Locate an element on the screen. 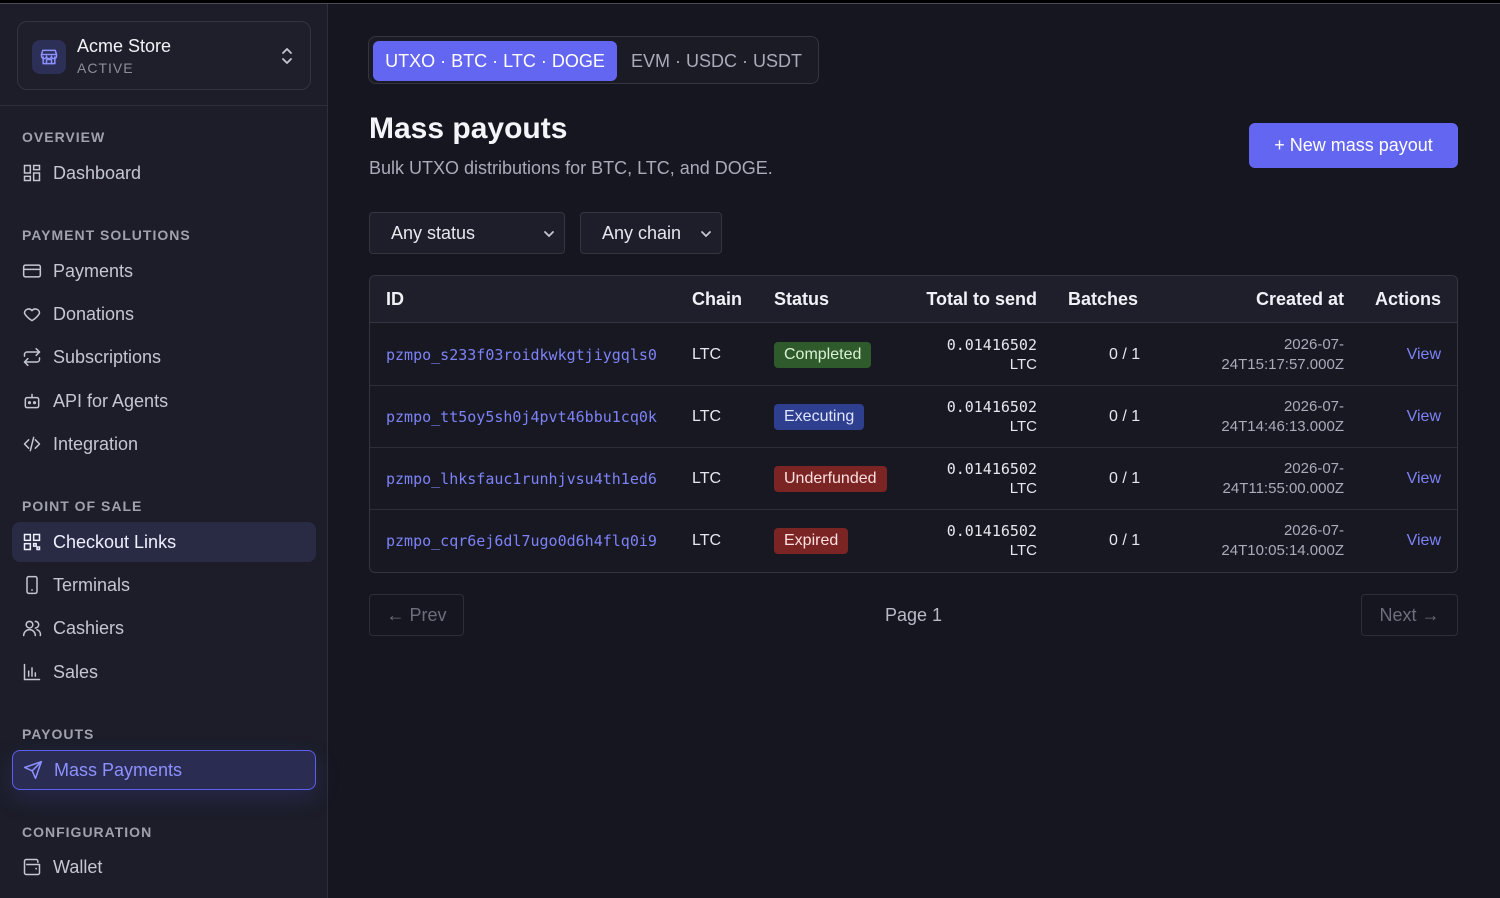 This screenshot has height=898, width=1500. payout-id-link: pzmpo_cqr6ej6dl7ugo0d6h4flq0i9 is located at coordinates (521, 541).